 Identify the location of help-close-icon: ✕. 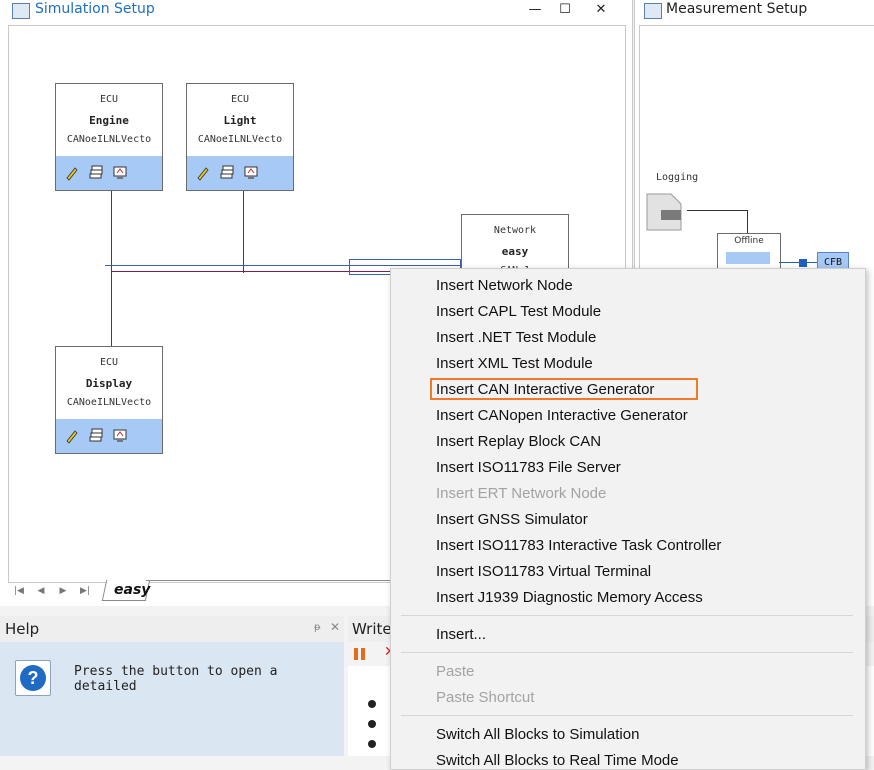
(335, 627).